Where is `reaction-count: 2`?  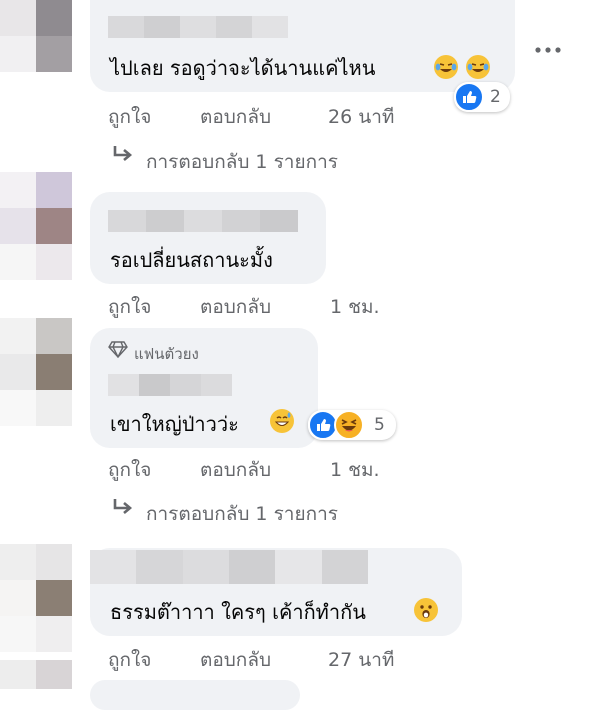
reaction-count: 2 is located at coordinates (495, 97).